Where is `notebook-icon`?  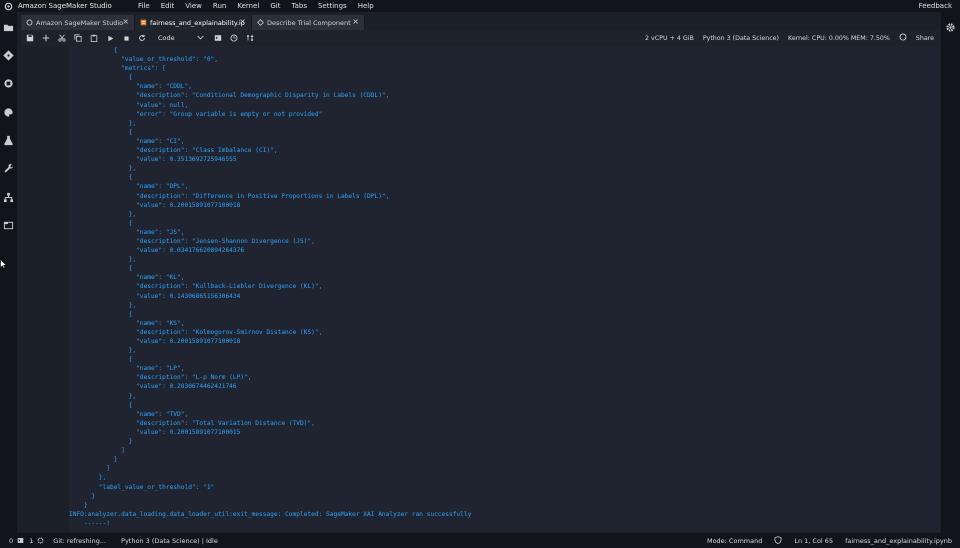 notebook-icon is located at coordinates (143, 22).